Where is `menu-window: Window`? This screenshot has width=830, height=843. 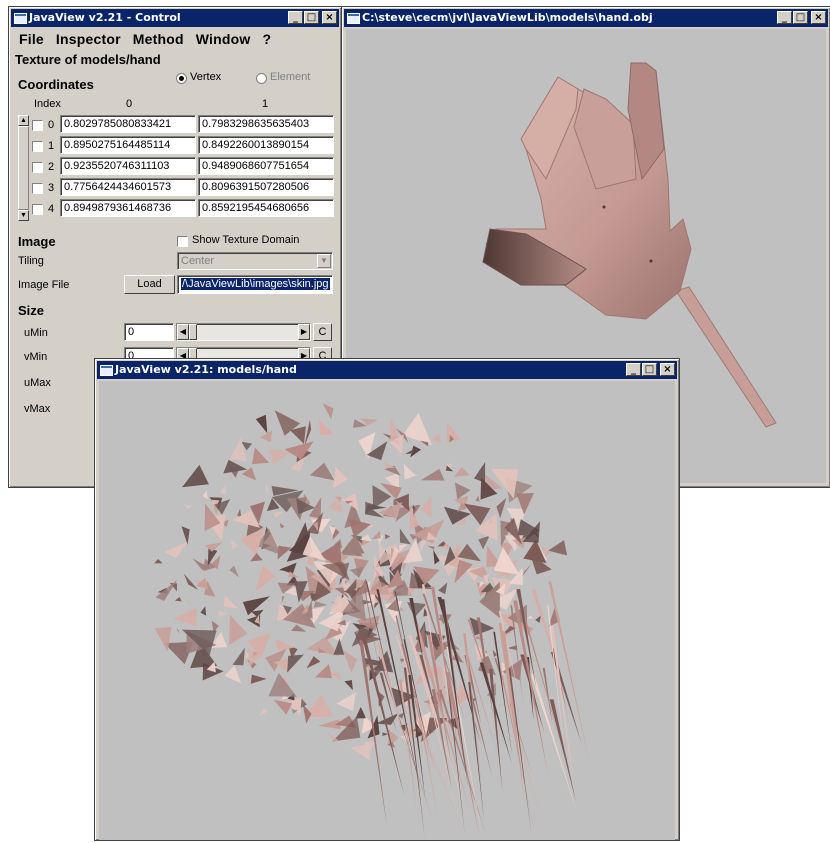
menu-window: Window is located at coordinates (223, 39).